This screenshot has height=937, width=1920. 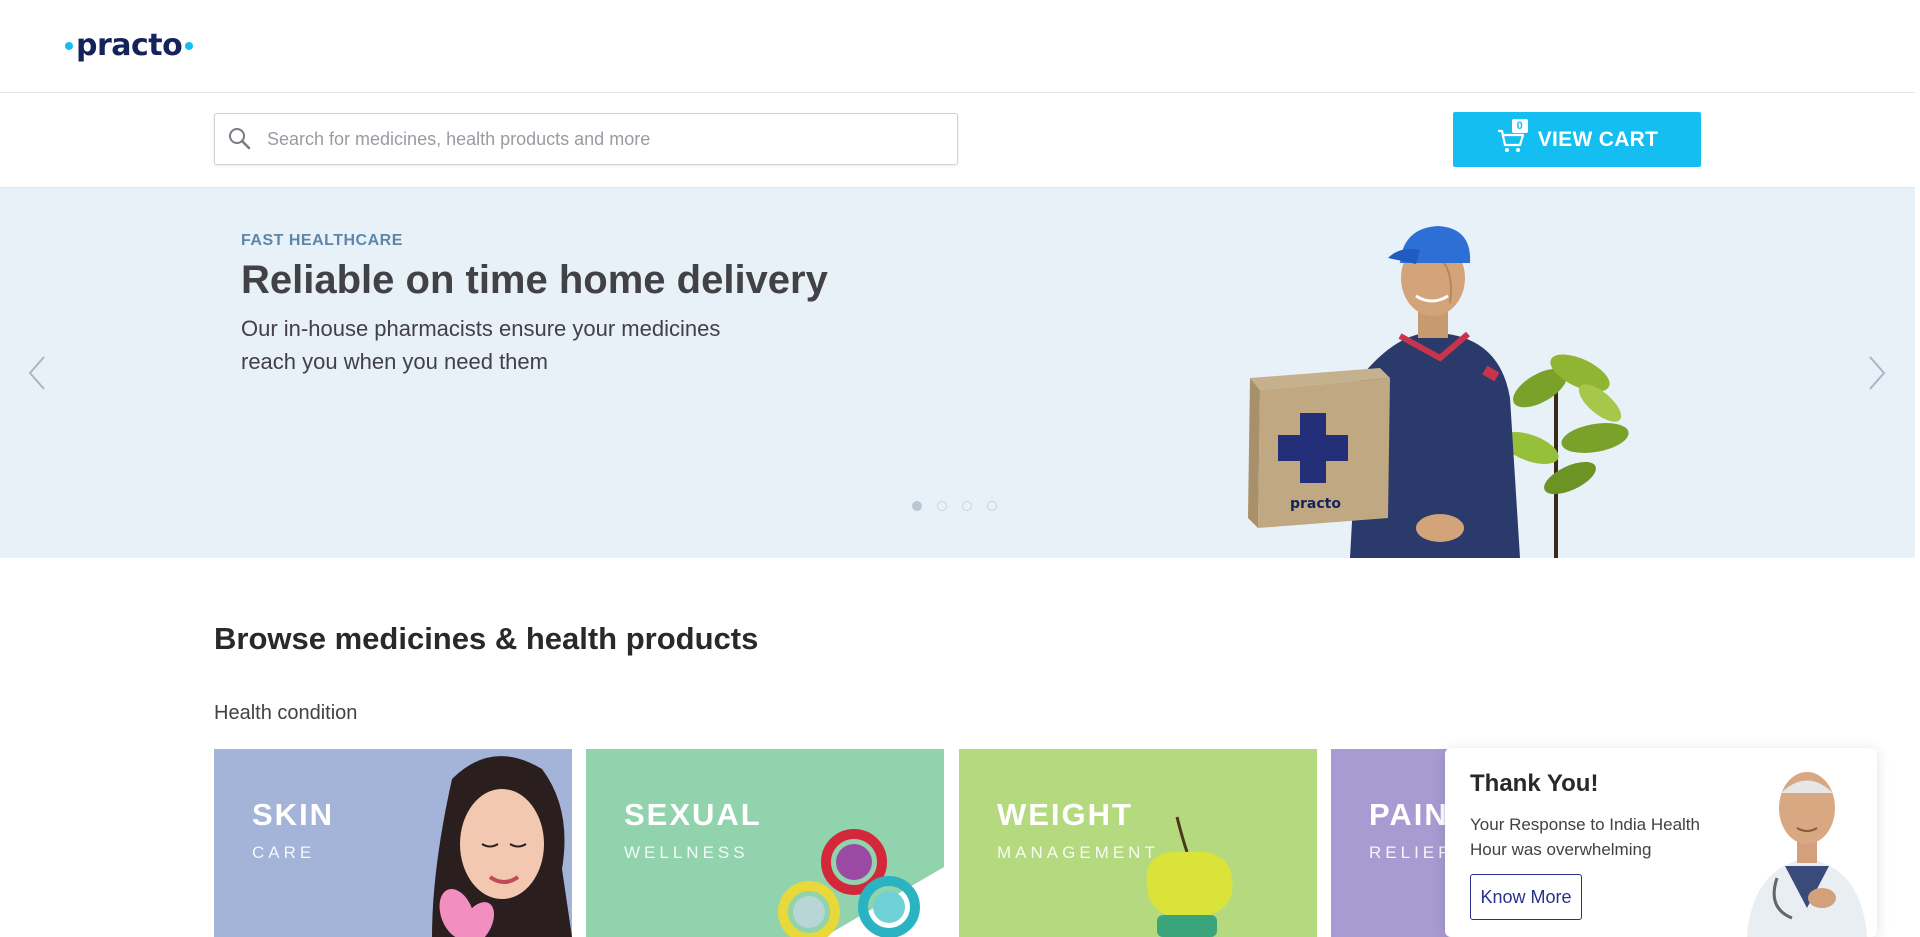 What do you see at coordinates (1512, 136) in the screenshot?
I see `cart-icon: 0` at bounding box center [1512, 136].